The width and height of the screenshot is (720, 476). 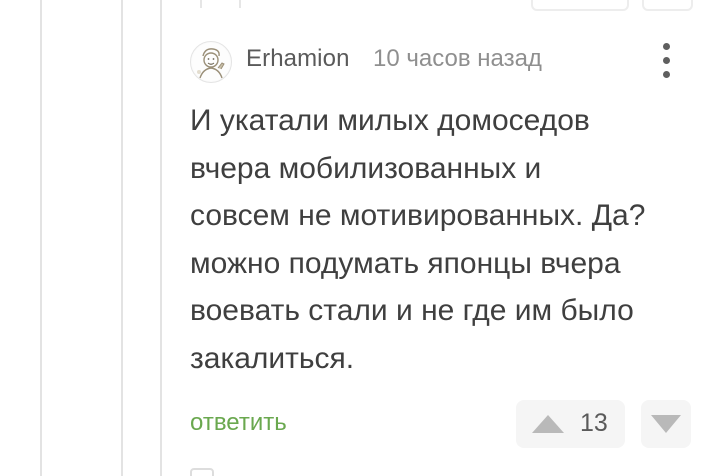 I want to click on rating-count: 13, so click(x=594, y=423).